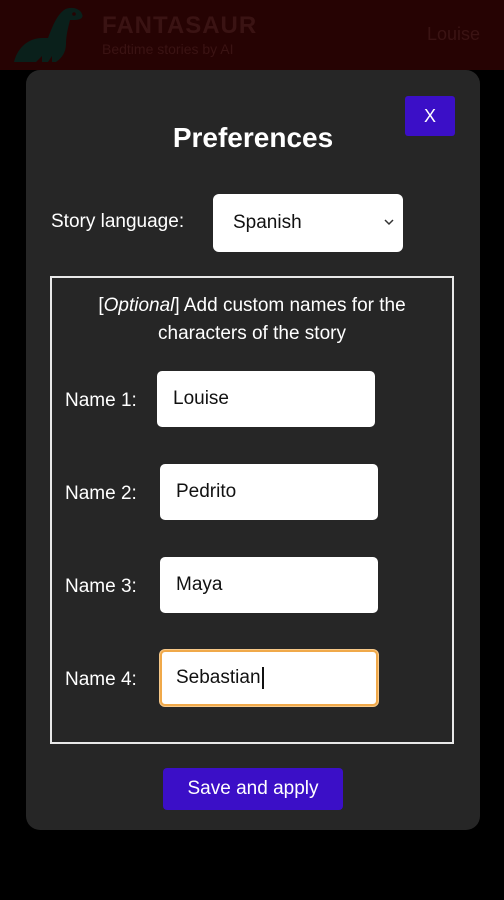 The height and width of the screenshot is (900, 504). Describe the element at coordinates (267, 222) in the screenshot. I see `story-language-value: Spanish` at that location.